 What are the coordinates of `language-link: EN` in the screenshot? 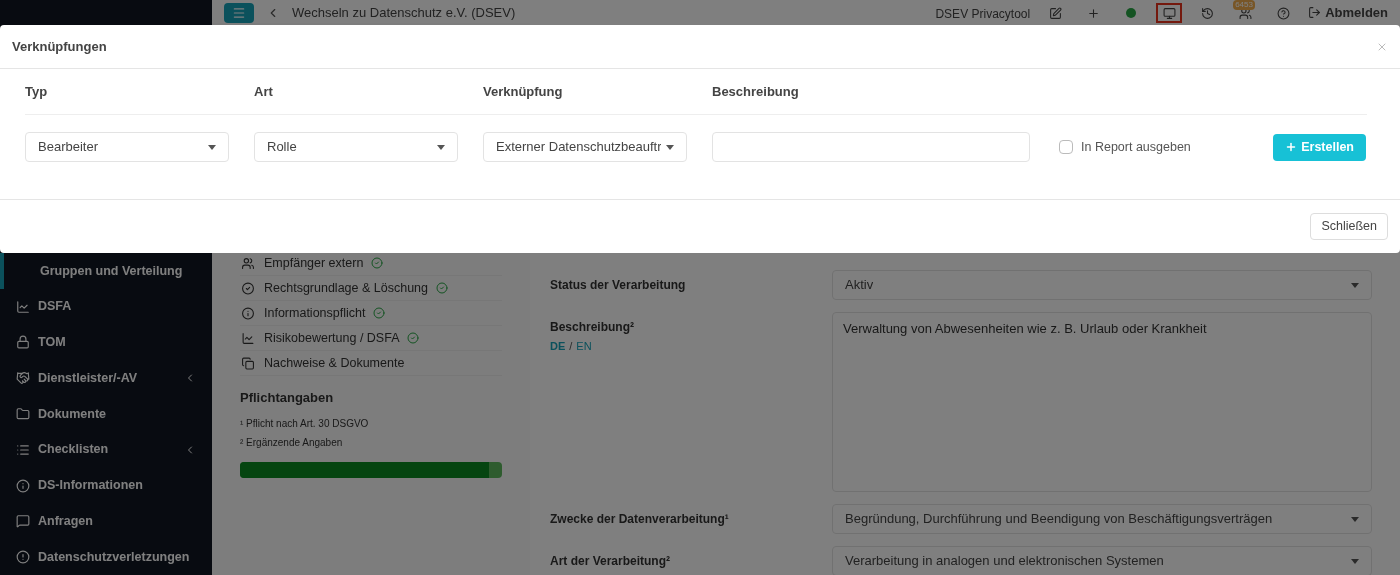 It's located at (584, 346).